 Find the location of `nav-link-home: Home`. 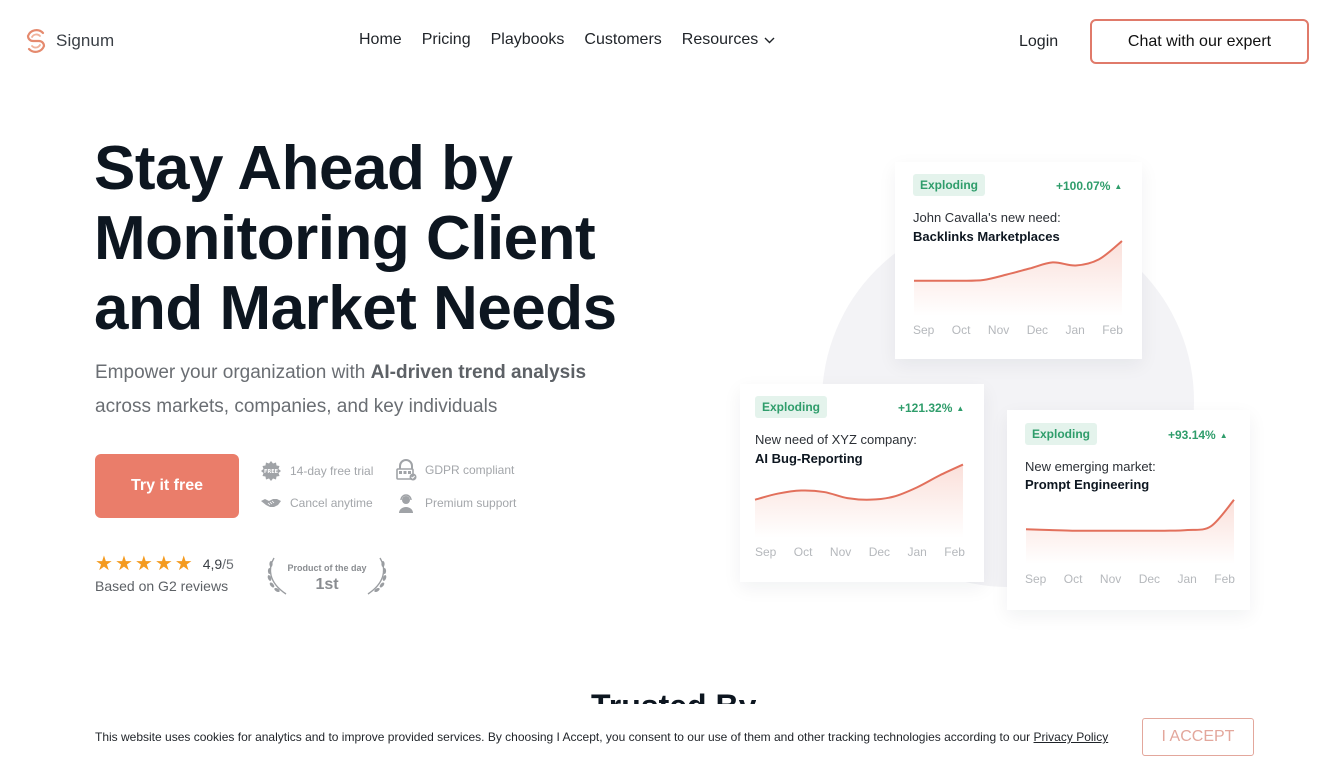

nav-link-home: Home is located at coordinates (380, 40).